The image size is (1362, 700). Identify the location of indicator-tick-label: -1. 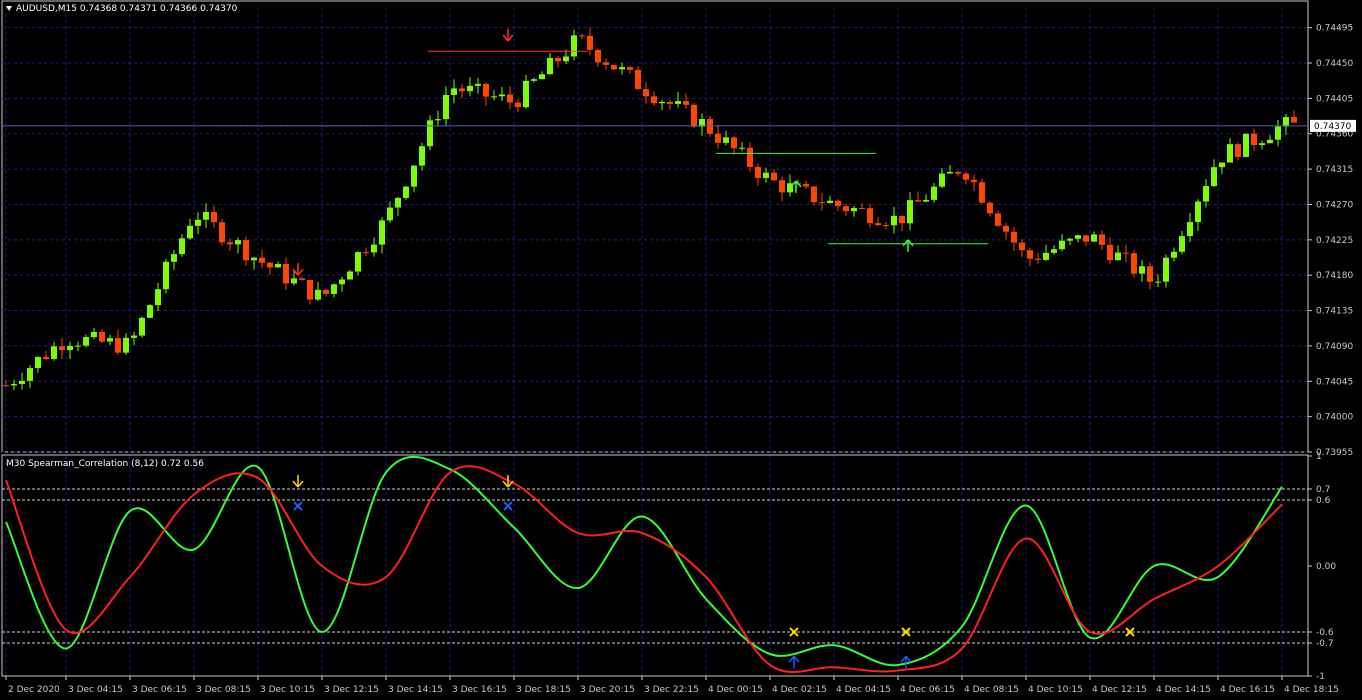
(1320, 677).